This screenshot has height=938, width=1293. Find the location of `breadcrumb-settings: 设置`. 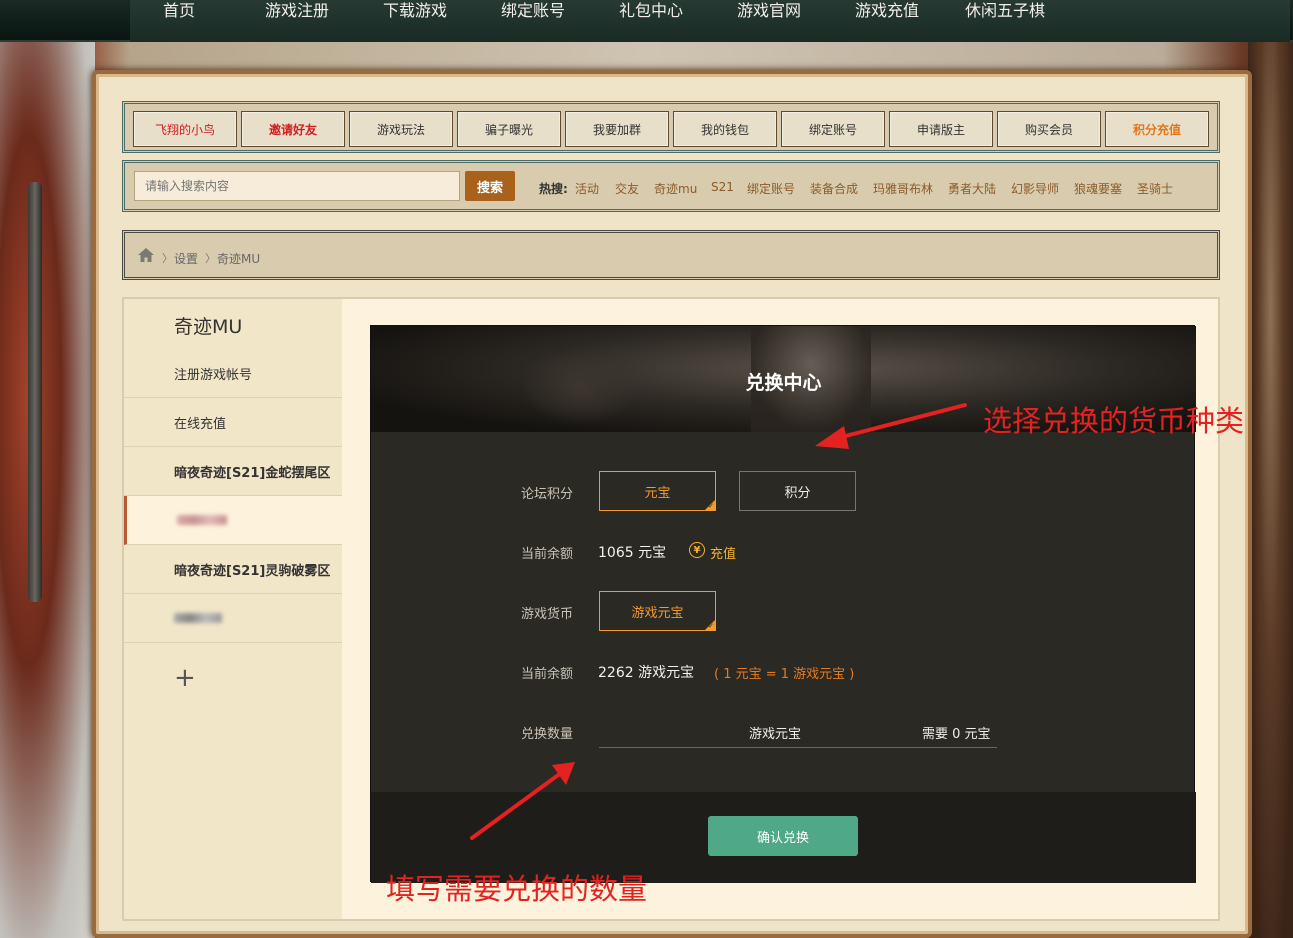

breadcrumb-settings: 设置 is located at coordinates (186, 258).